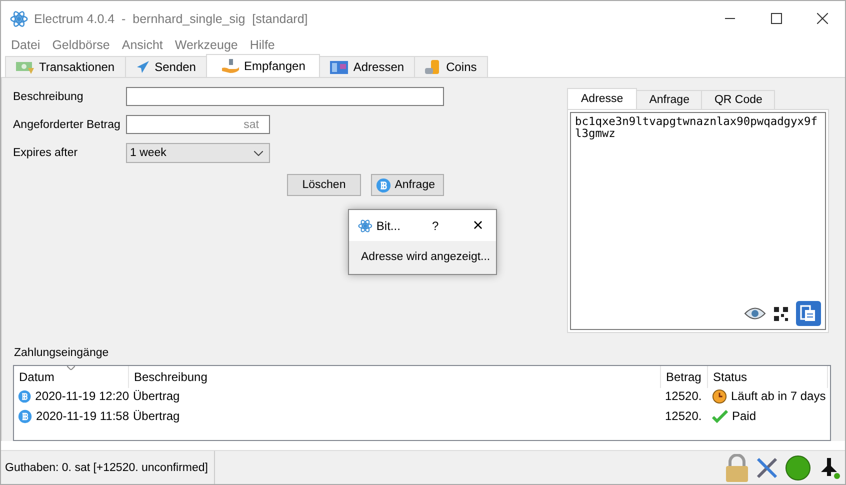  I want to click on window-title: Electrum 4.0.4 - bernhard_single_sig [standard], so click(171, 19).